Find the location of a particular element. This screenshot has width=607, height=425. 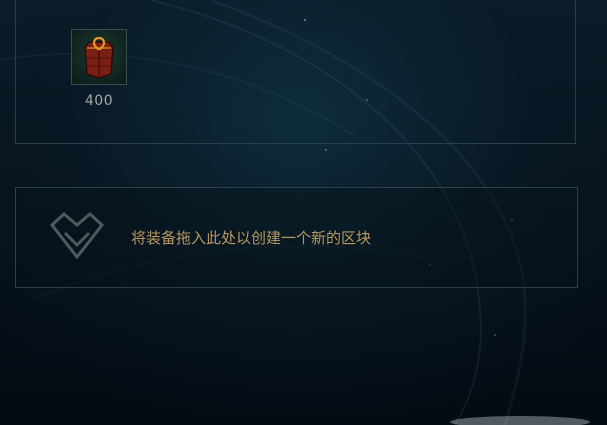

item-slot: 400 is located at coordinates (99, 69).